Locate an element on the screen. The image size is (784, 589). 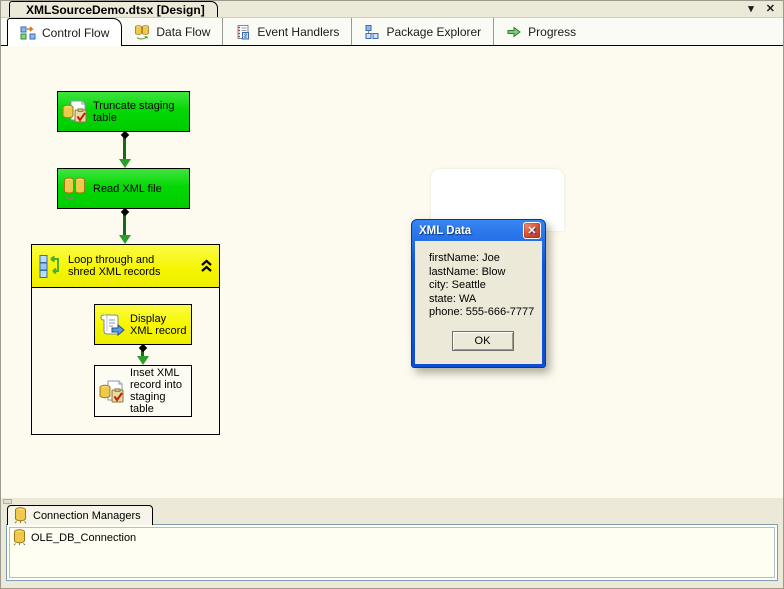
connection-managers-tab-label: Connection Managers is located at coordinates (87, 515).